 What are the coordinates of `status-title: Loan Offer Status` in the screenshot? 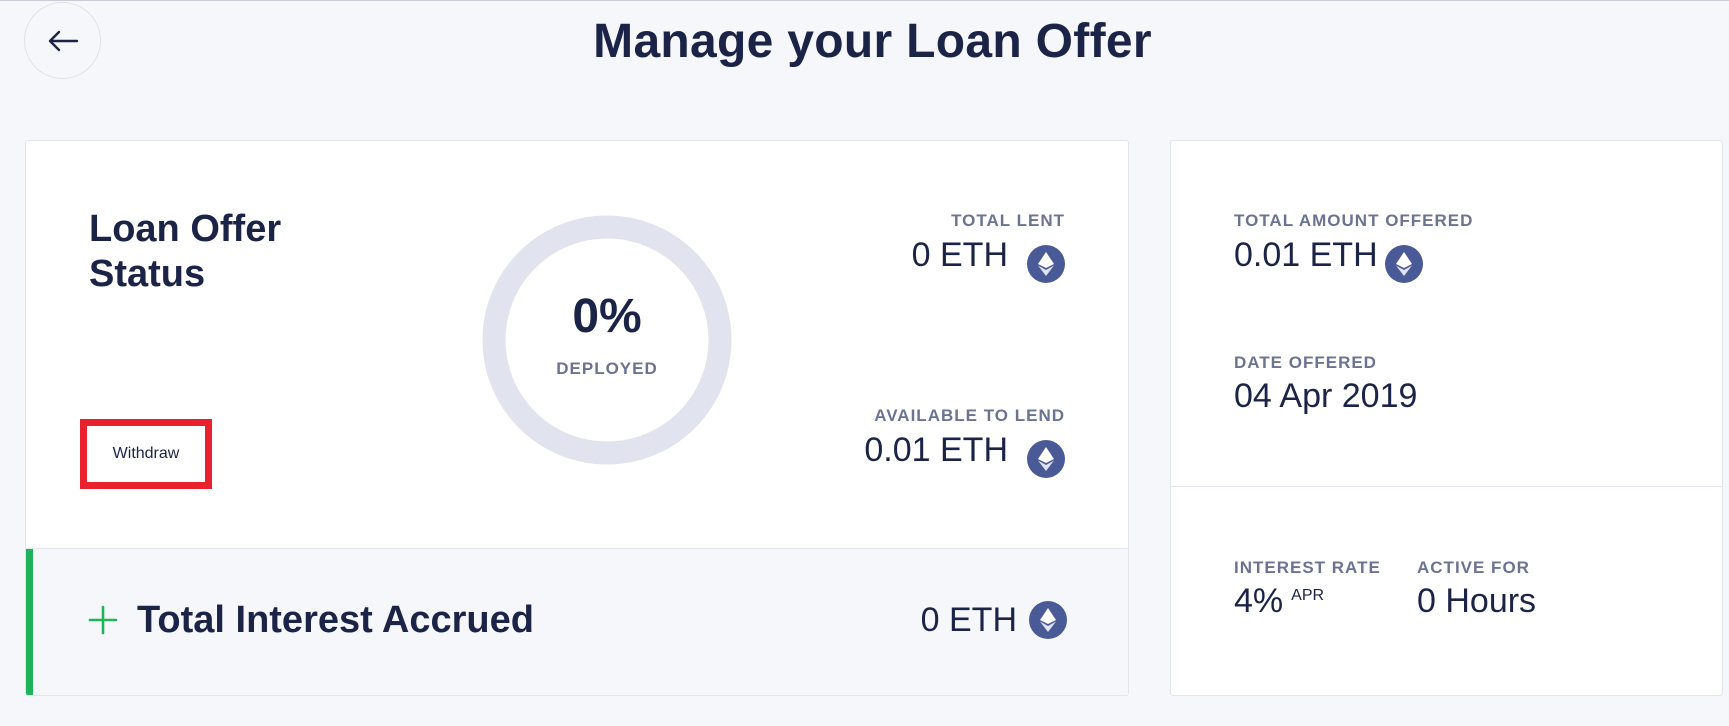 It's located at (185, 252).